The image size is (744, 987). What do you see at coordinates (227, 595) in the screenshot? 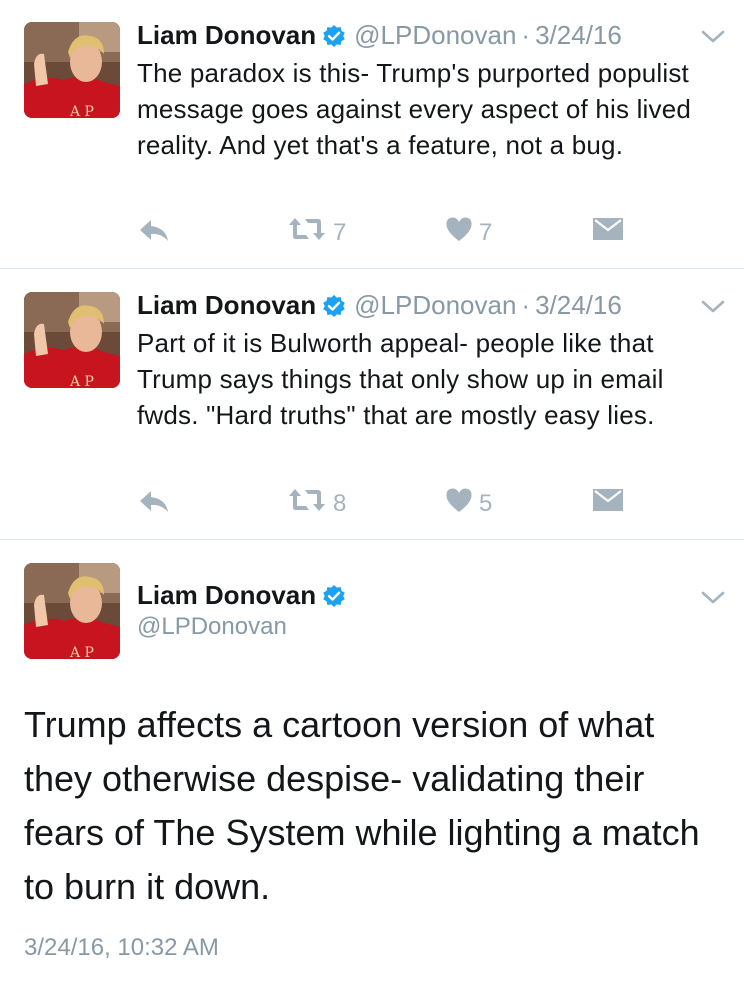
I see `display-name-text: Liam Donovan` at bounding box center [227, 595].